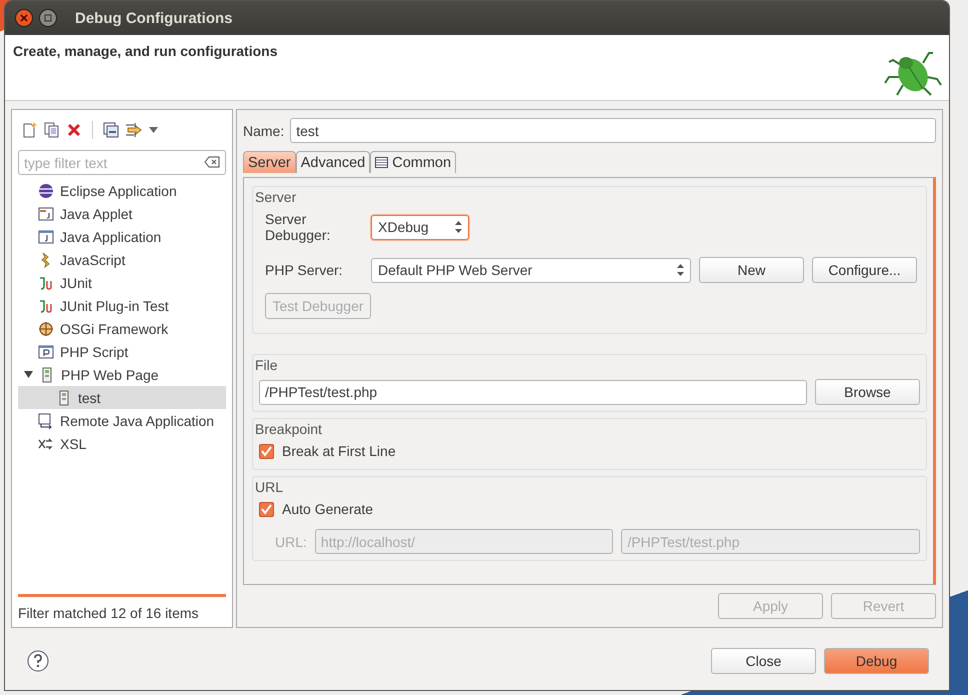 Image resolution: width=968 pixels, height=695 pixels. Describe the element at coordinates (122, 420) in the screenshot. I see `tree-item: Remote Java Application` at that location.